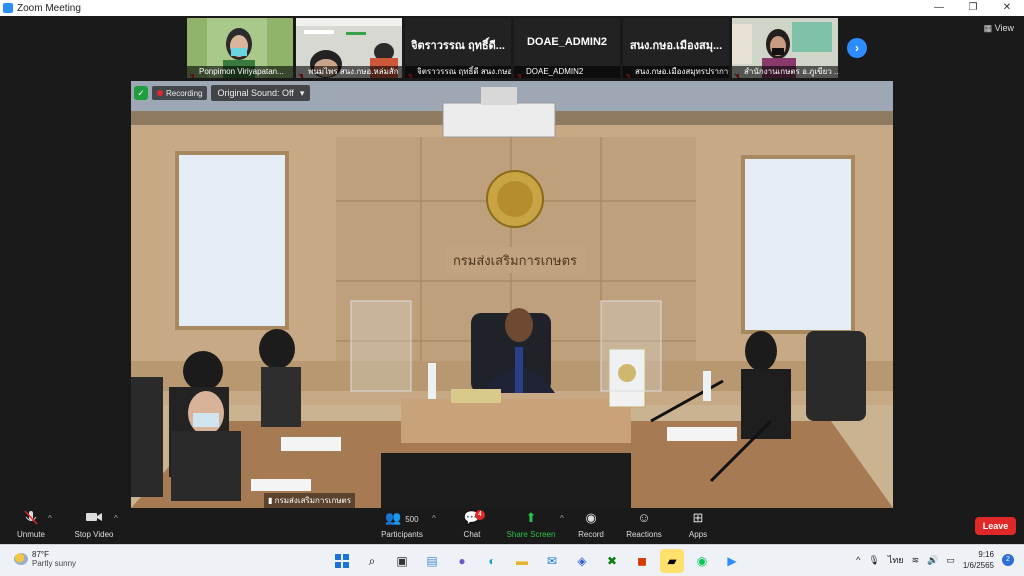 The width and height of the screenshot is (1024, 576). Describe the element at coordinates (1004, 28) in the screenshot. I see `view-label: View` at that location.